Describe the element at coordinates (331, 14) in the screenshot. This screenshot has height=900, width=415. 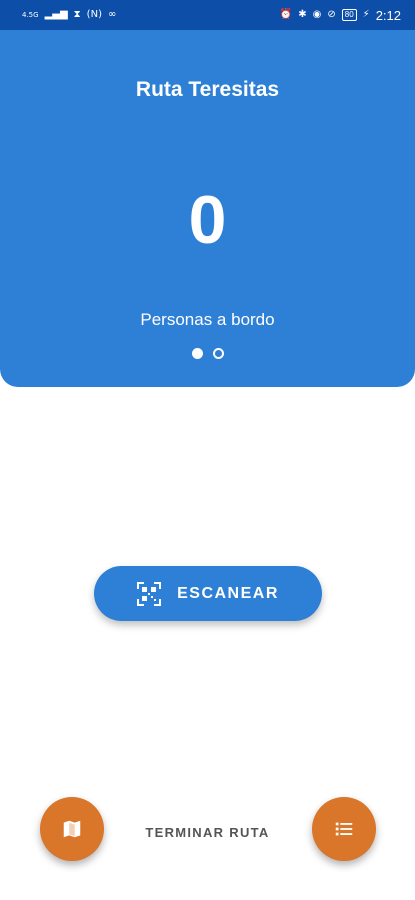
I see `notifications-off-icon: ⊘` at that location.